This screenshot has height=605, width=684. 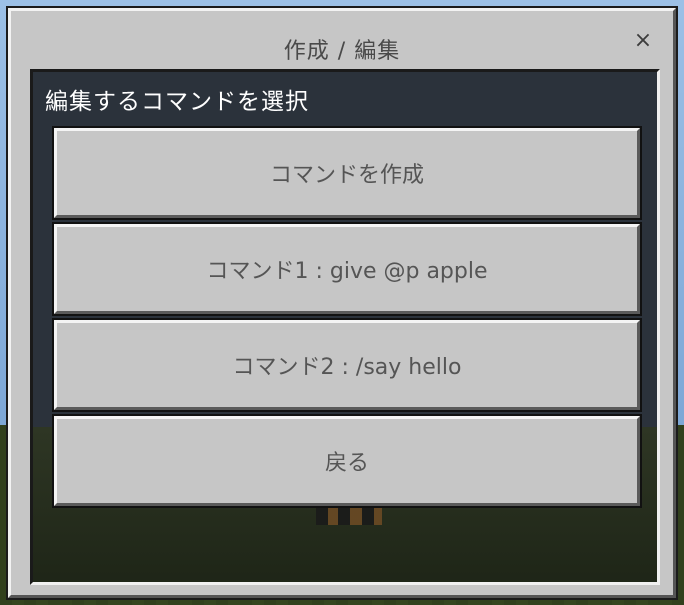 What do you see at coordinates (347, 461) in the screenshot?
I see `back-button: 戻る` at bounding box center [347, 461].